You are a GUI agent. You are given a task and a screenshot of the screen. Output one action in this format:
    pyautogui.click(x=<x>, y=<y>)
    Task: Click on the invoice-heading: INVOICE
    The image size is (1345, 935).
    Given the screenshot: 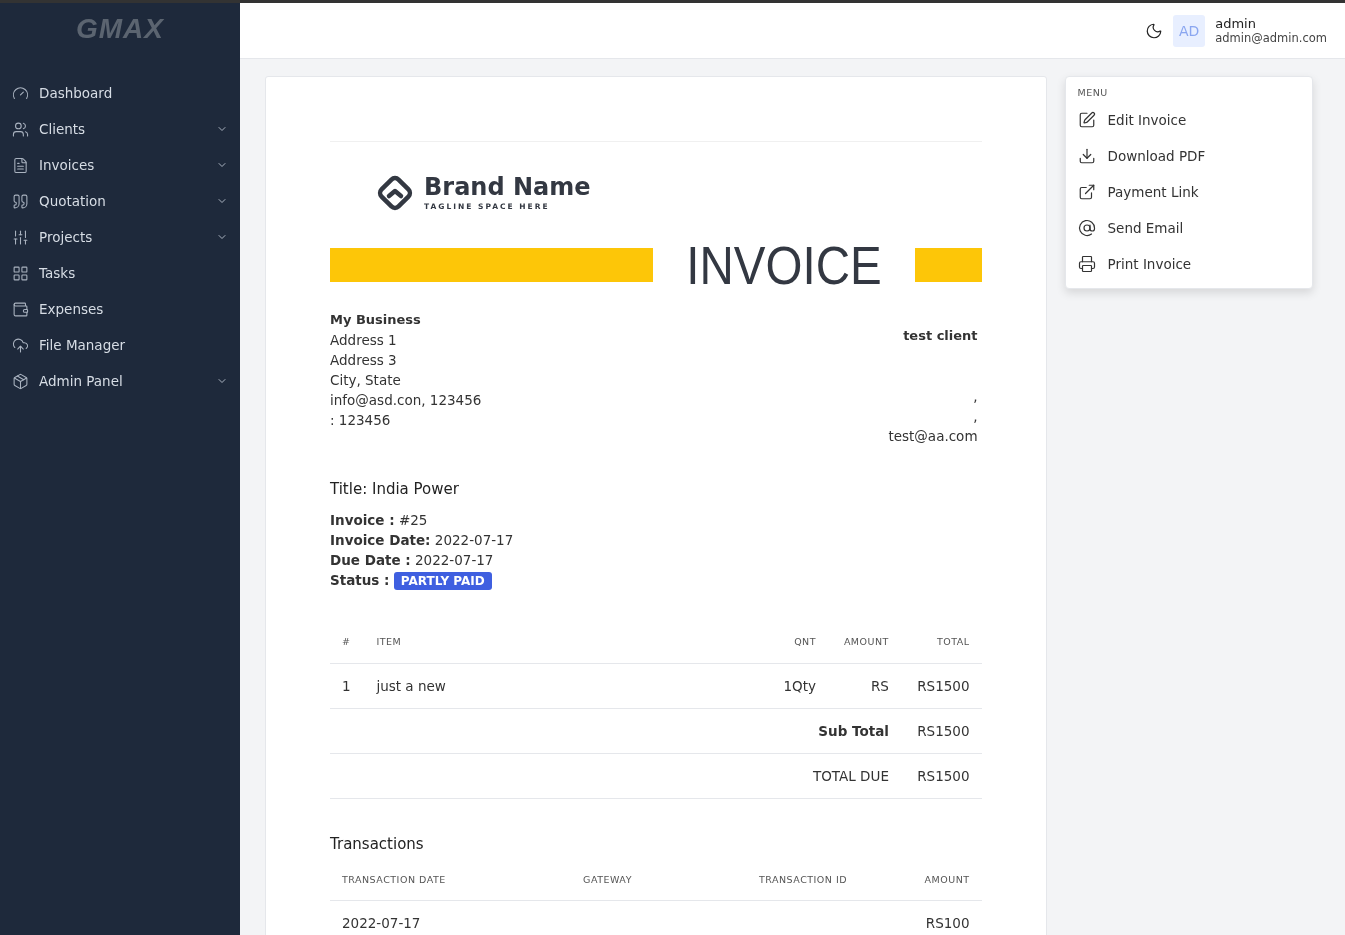 What is the action you would take?
    pyautogui.click(x=783, y=265)
    